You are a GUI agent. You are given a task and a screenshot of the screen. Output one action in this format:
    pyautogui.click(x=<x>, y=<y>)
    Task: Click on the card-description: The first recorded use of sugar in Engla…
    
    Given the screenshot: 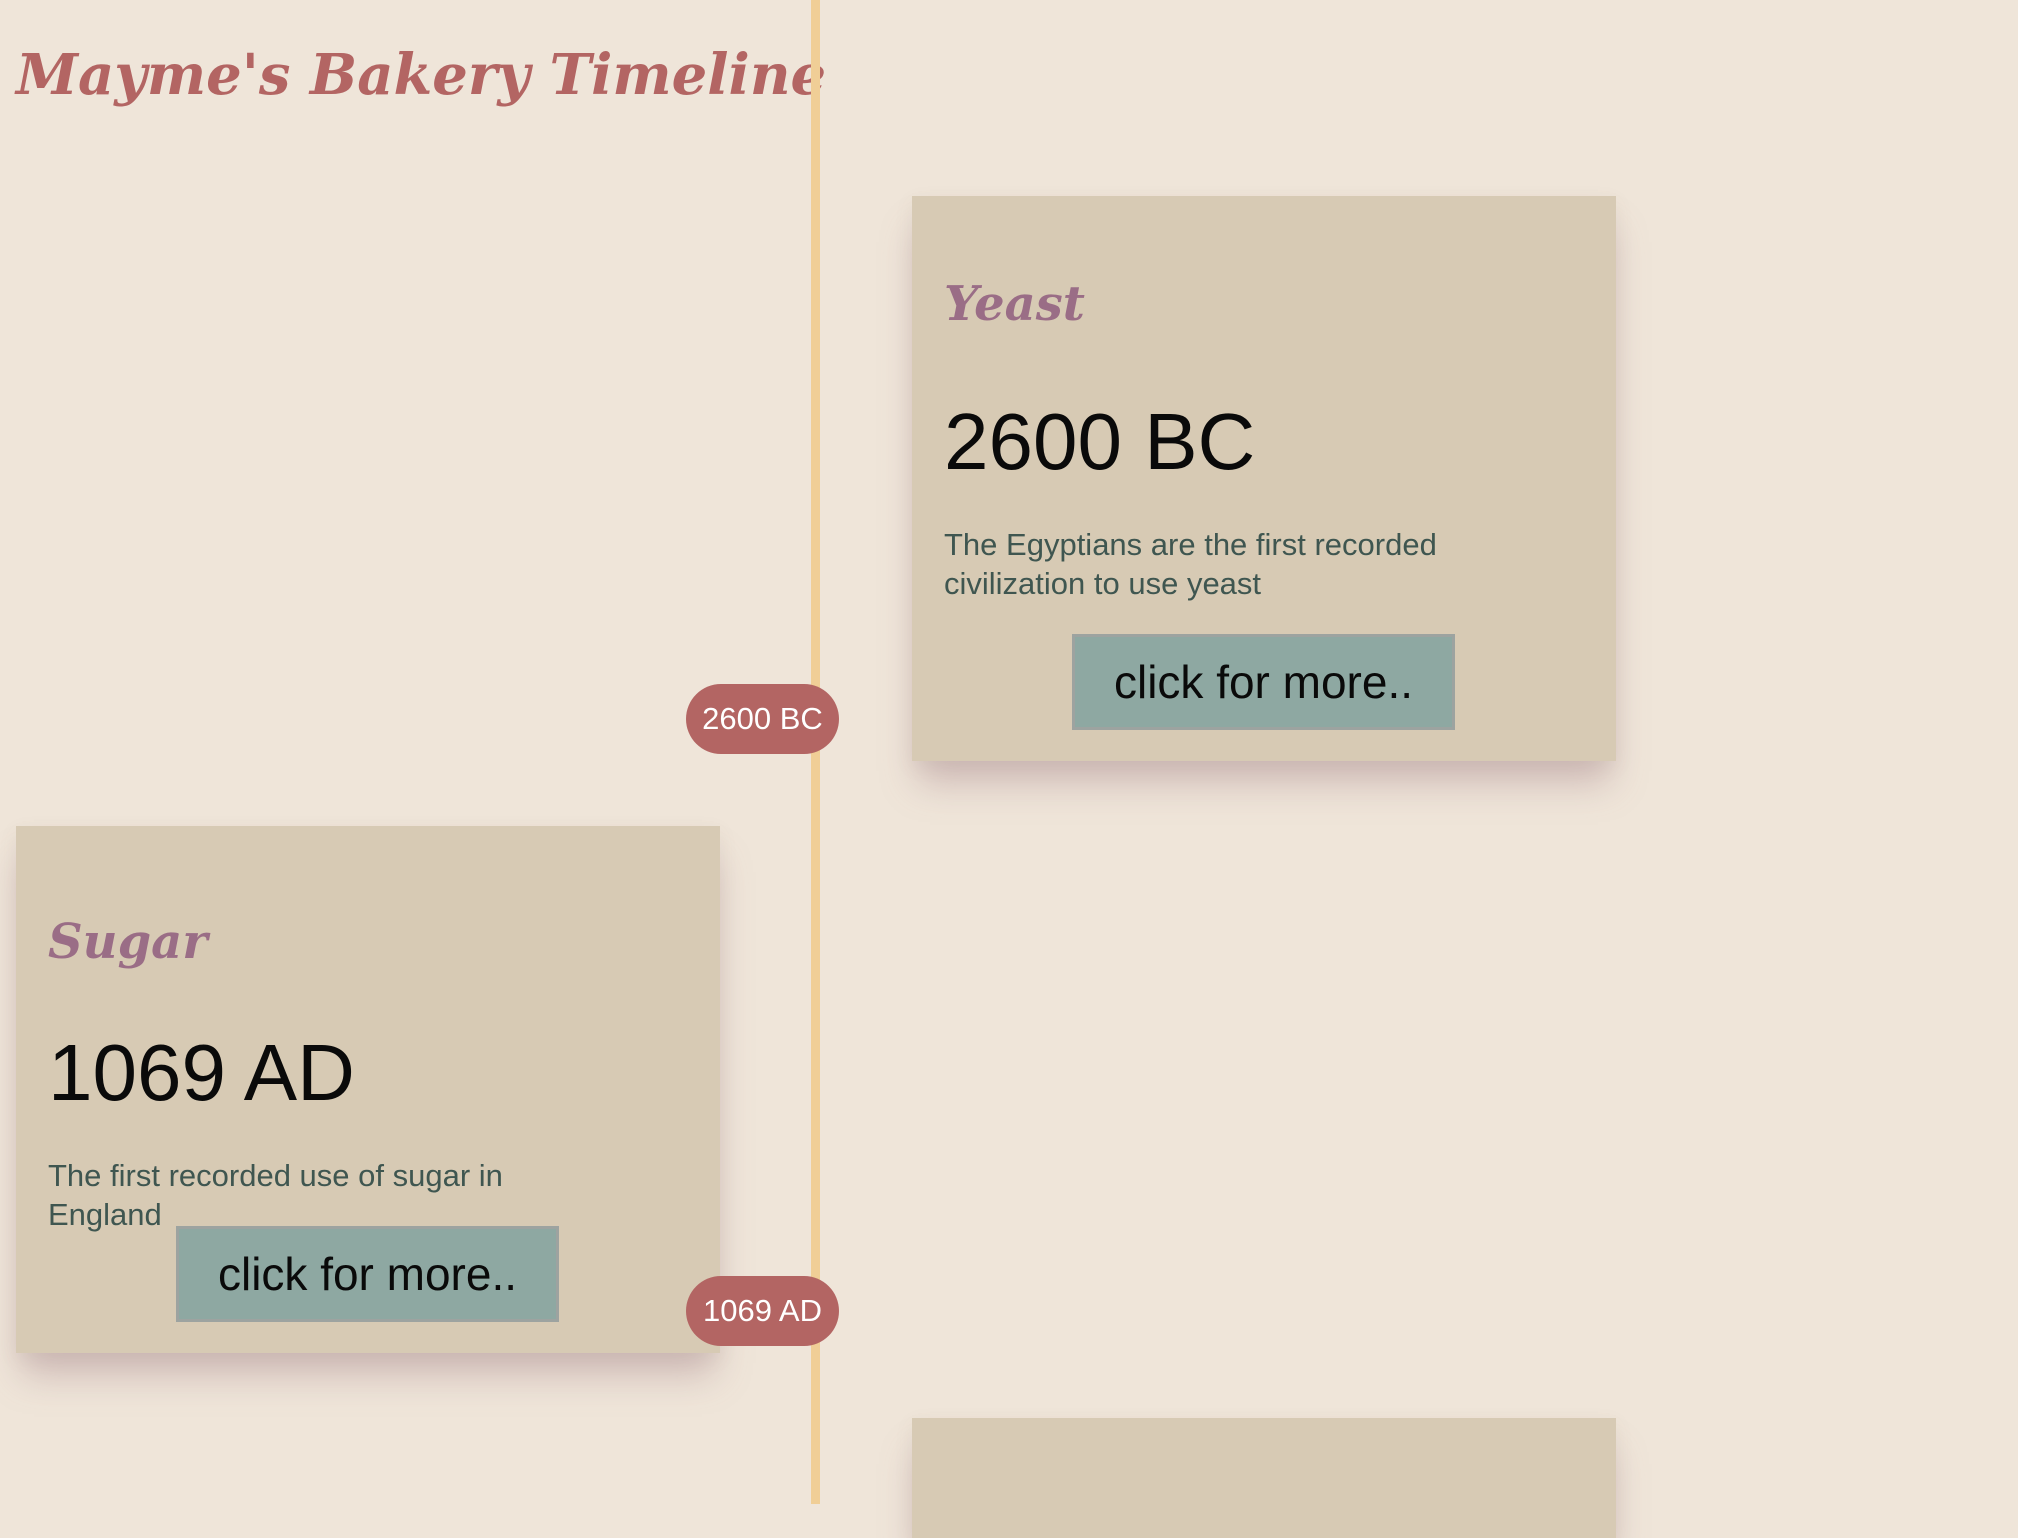 What is the action you would take?
    pyautogui.click(x=275, y=1195)
    